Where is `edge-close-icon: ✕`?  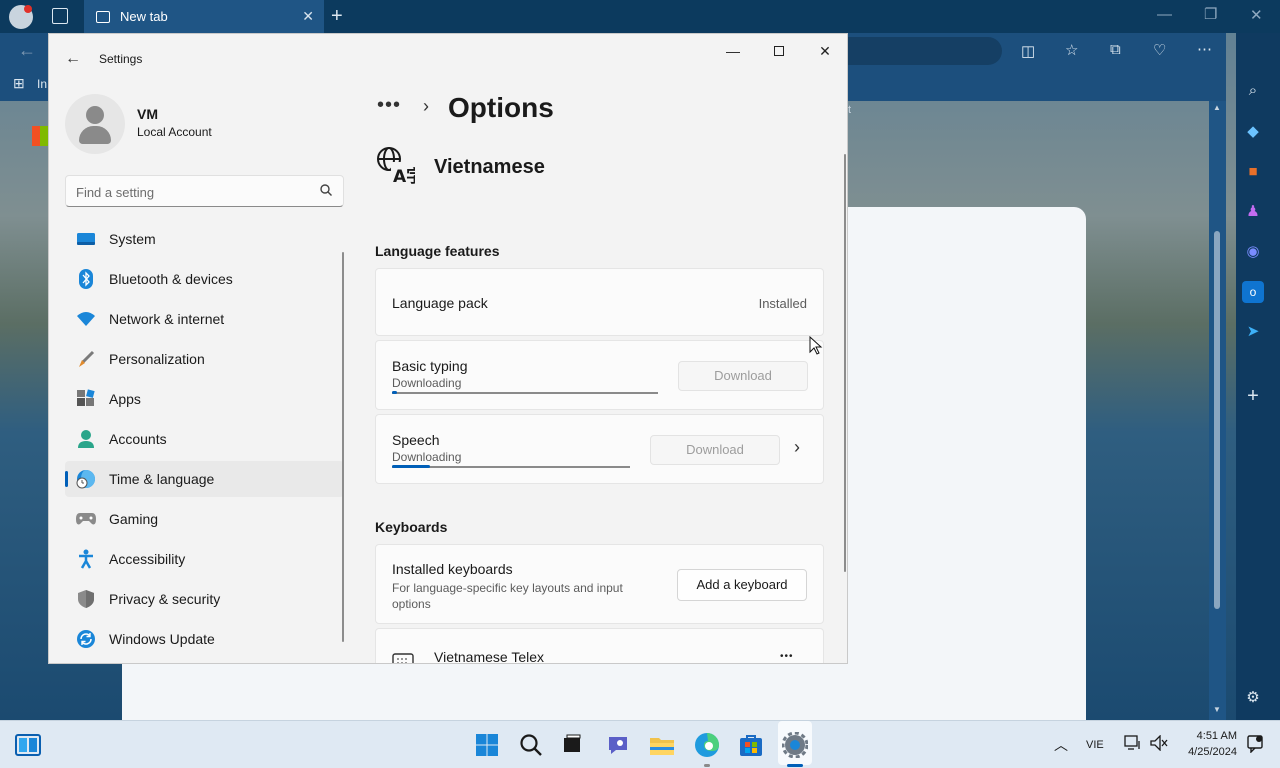 edge-close-icon: ✕ is located at coordinates (1256, 15).